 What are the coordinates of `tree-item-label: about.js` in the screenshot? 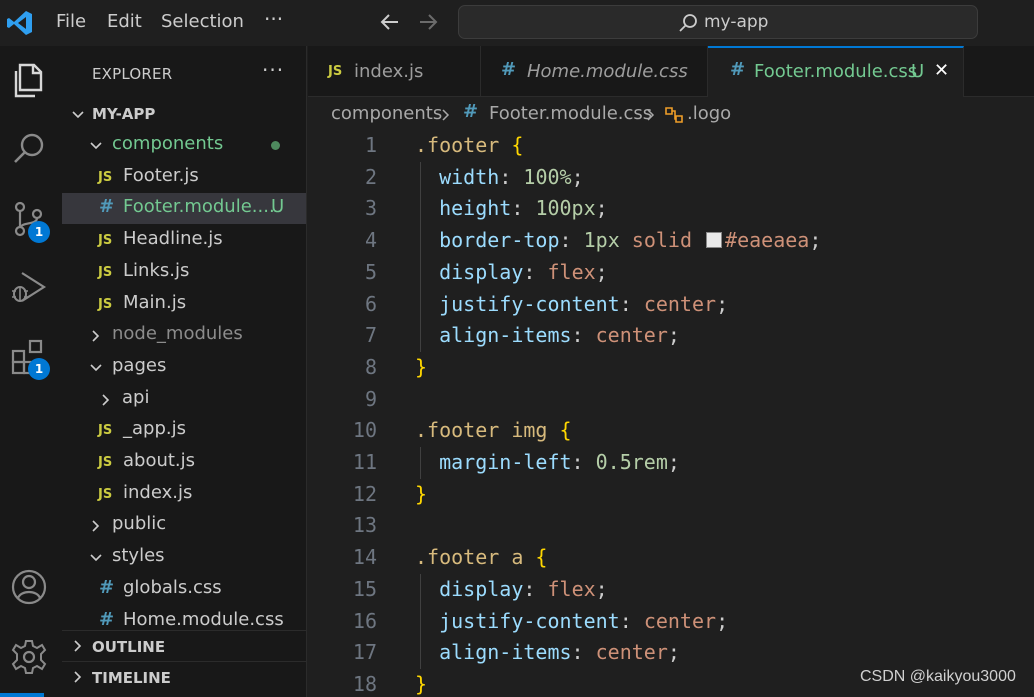 It's located at (159, 460).